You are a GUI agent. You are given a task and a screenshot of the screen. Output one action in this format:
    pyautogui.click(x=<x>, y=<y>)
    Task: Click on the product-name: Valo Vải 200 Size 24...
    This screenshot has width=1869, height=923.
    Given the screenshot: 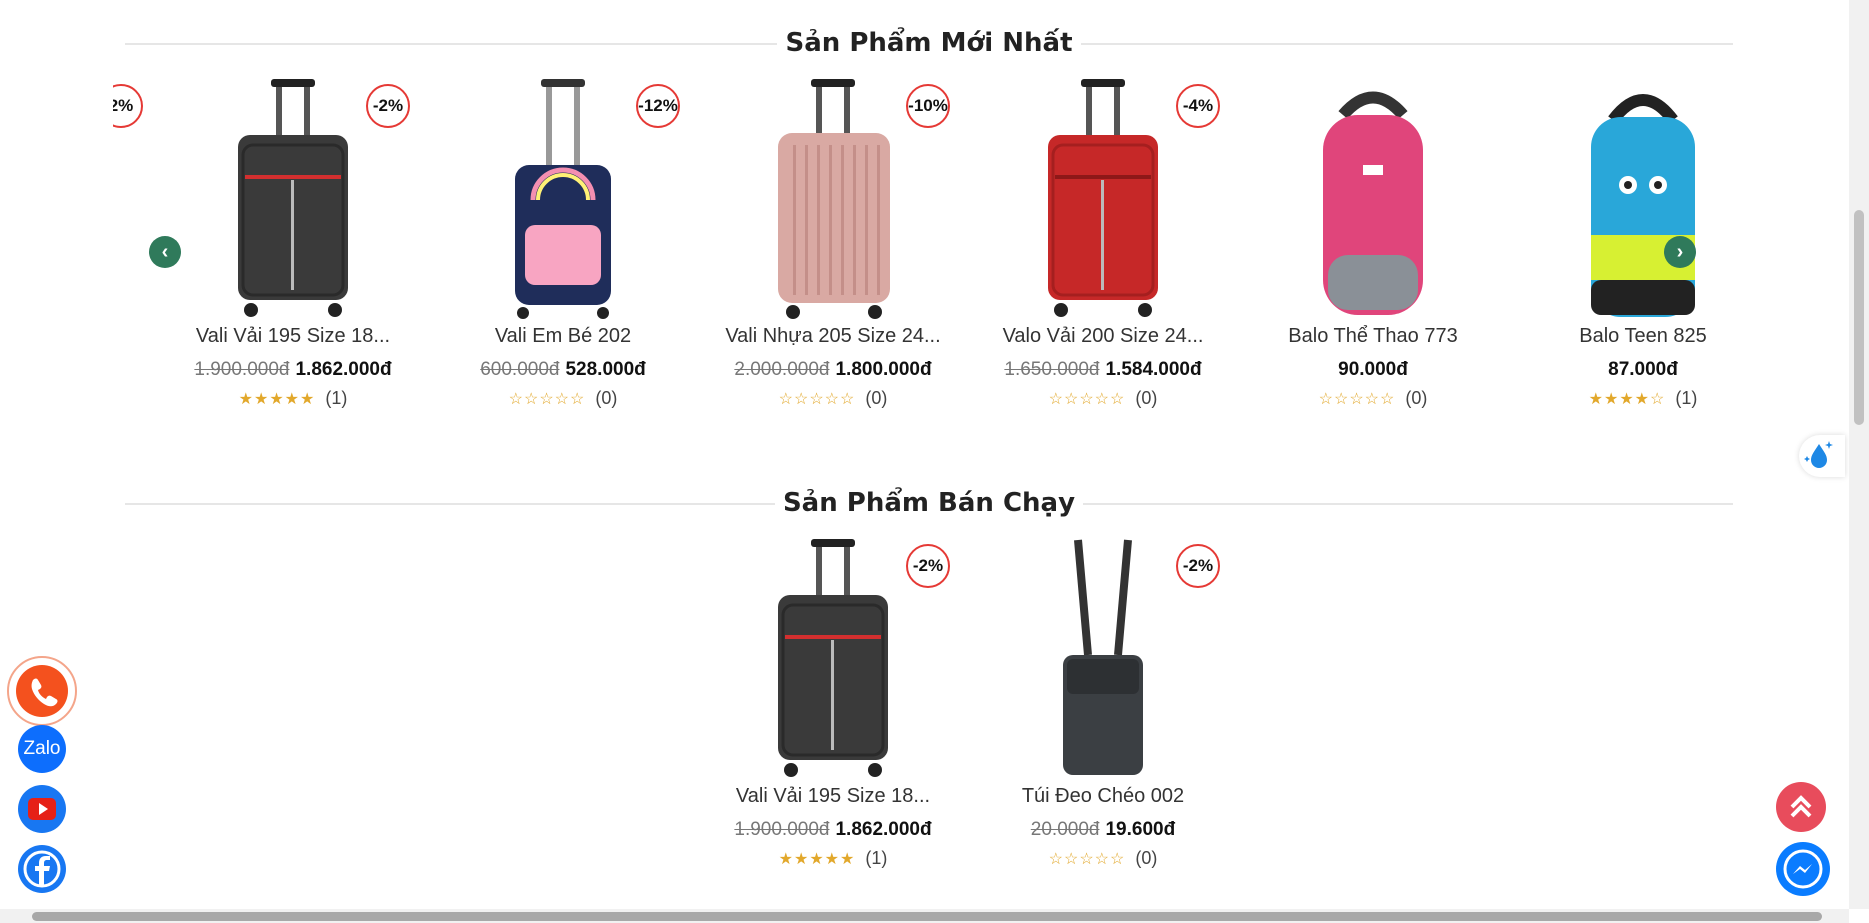 What is the action you would take?
    pyautogui.click(x=1103, y=336)
    